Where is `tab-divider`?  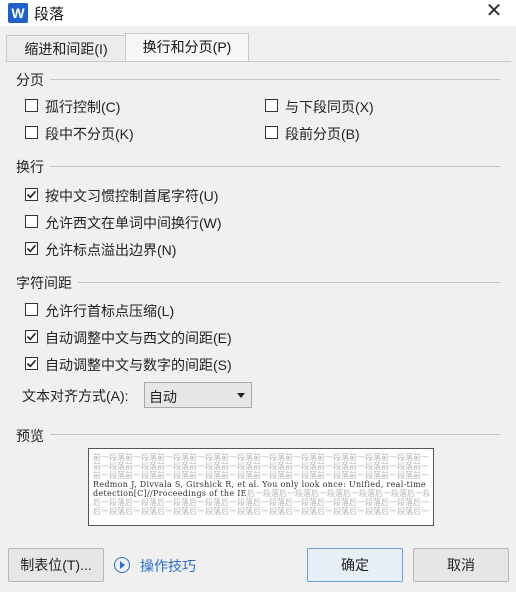
tab-divider is located at coordinates (258, 61).